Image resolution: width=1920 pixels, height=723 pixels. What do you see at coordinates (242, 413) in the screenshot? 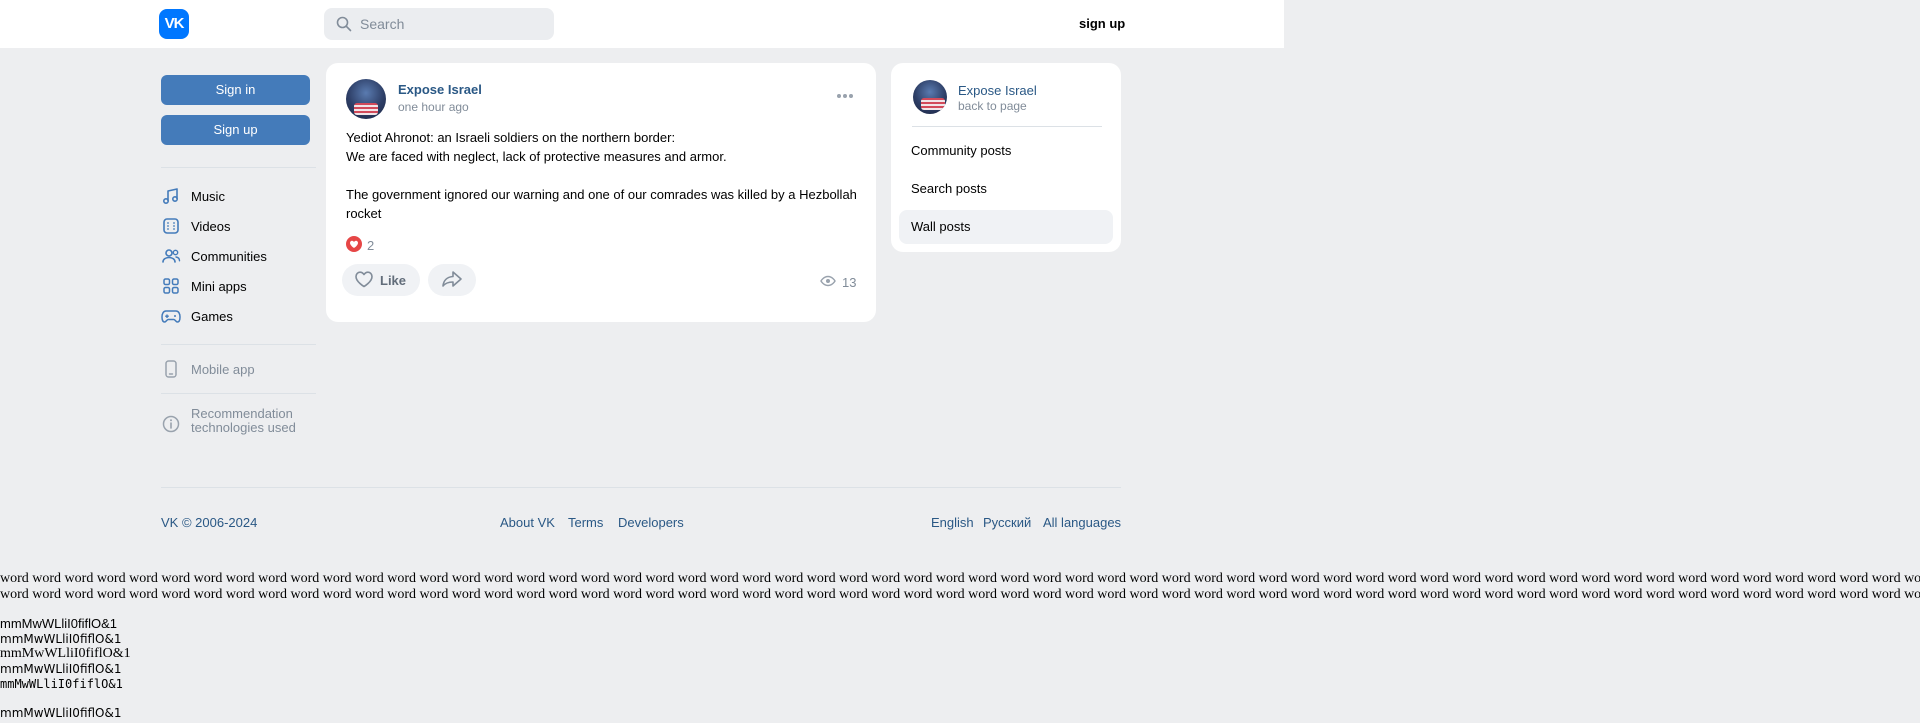
I see `recommendation-line-1: Recommendation` at bounding box center [242, 413].